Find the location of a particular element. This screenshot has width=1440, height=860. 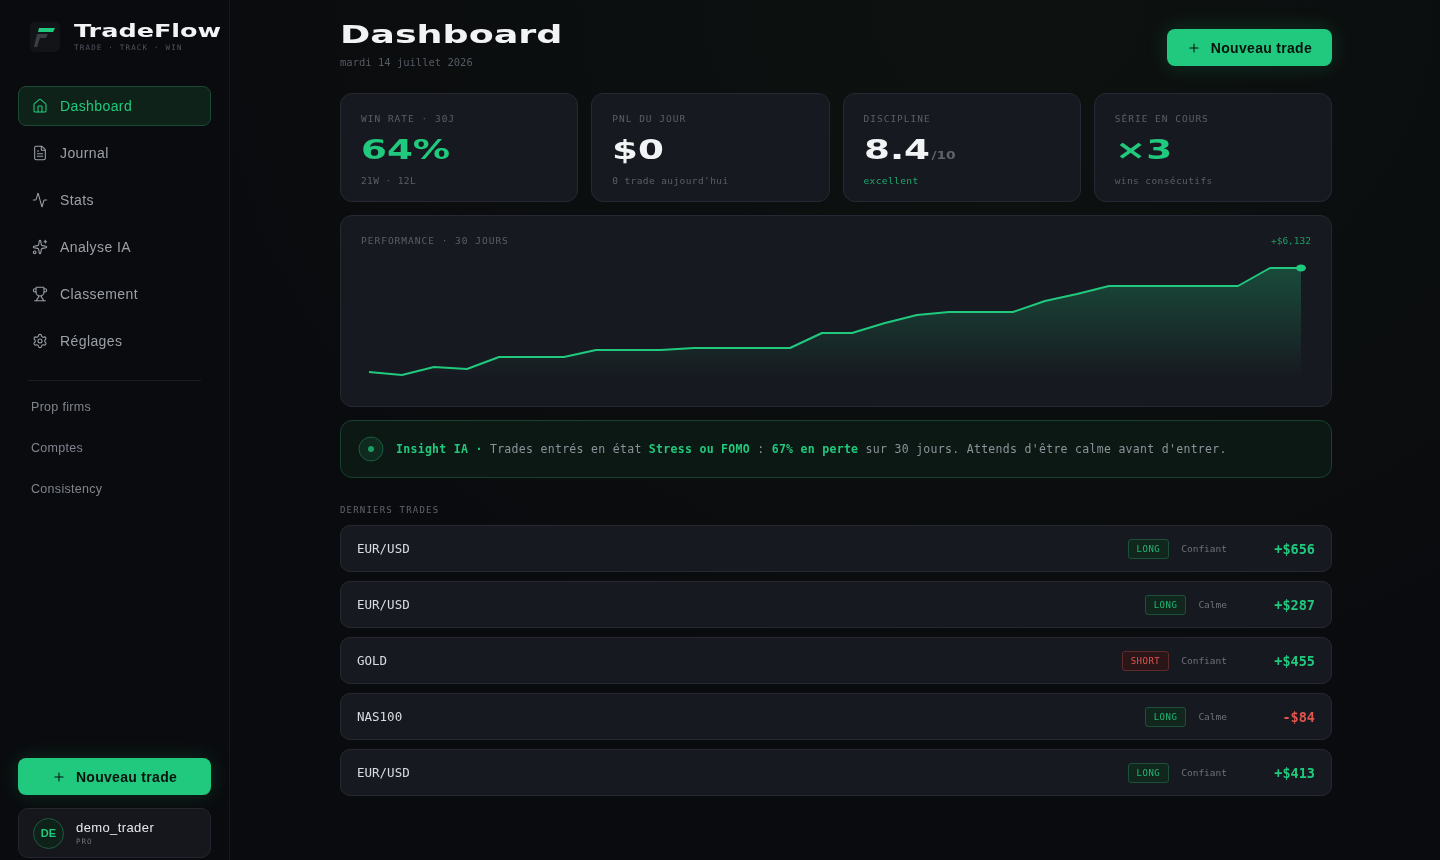

settings-icon is located at coordinates (40, 341).